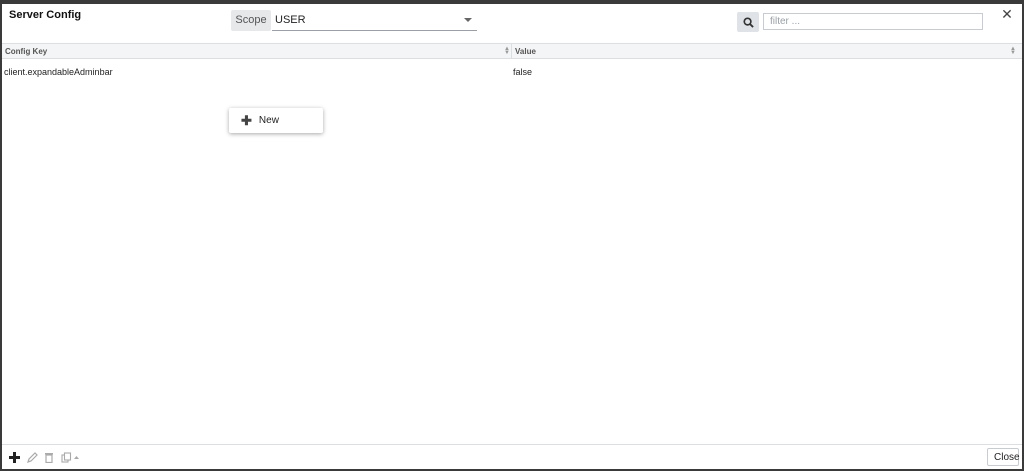 The height and width of the screenshot is (471, 1024). Describe the element at coordinates (49, 457) in the screenshot. I see `delete-icon` at that location.